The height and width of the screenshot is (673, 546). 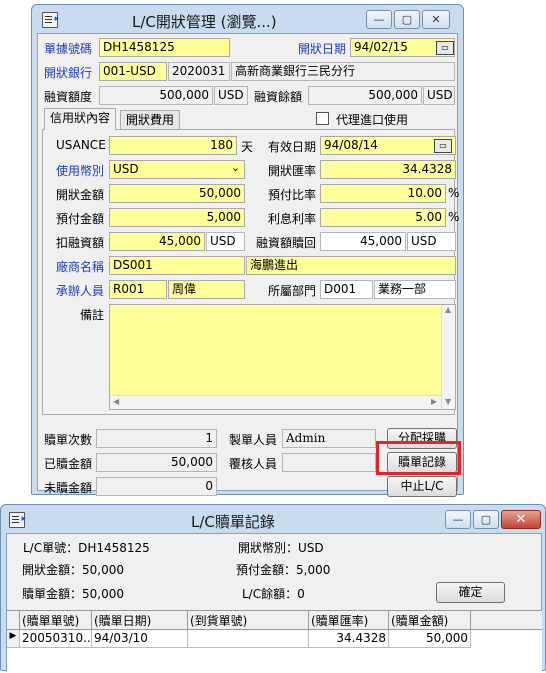 What do you see at coordinates (80, 171) in the screenshot?
I see `currency-label: 使用幣別` at bounding box center [80, 171].